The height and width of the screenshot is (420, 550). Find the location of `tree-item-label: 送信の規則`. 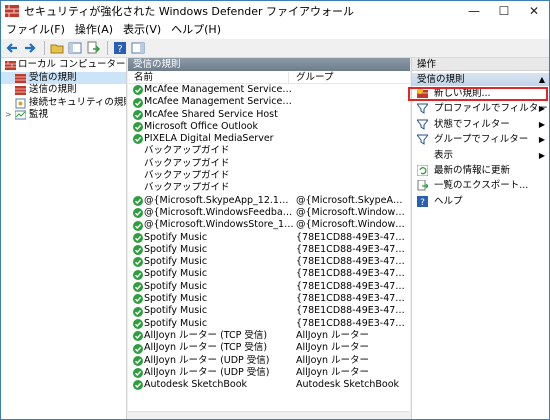

tree-item-label: 送信の規則 is located at coordinates (53, 90).